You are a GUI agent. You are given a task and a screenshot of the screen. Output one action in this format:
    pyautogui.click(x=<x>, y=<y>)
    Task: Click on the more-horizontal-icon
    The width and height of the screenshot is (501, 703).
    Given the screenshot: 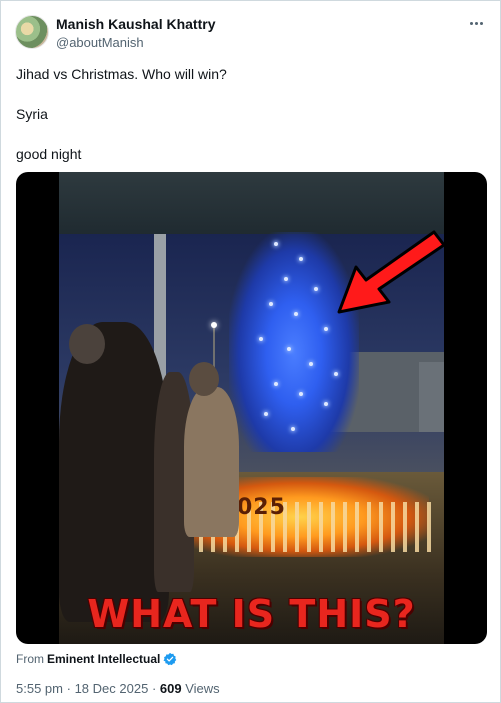 What is the action you would take?
    pyautogui.click(x=476, y=23)
    